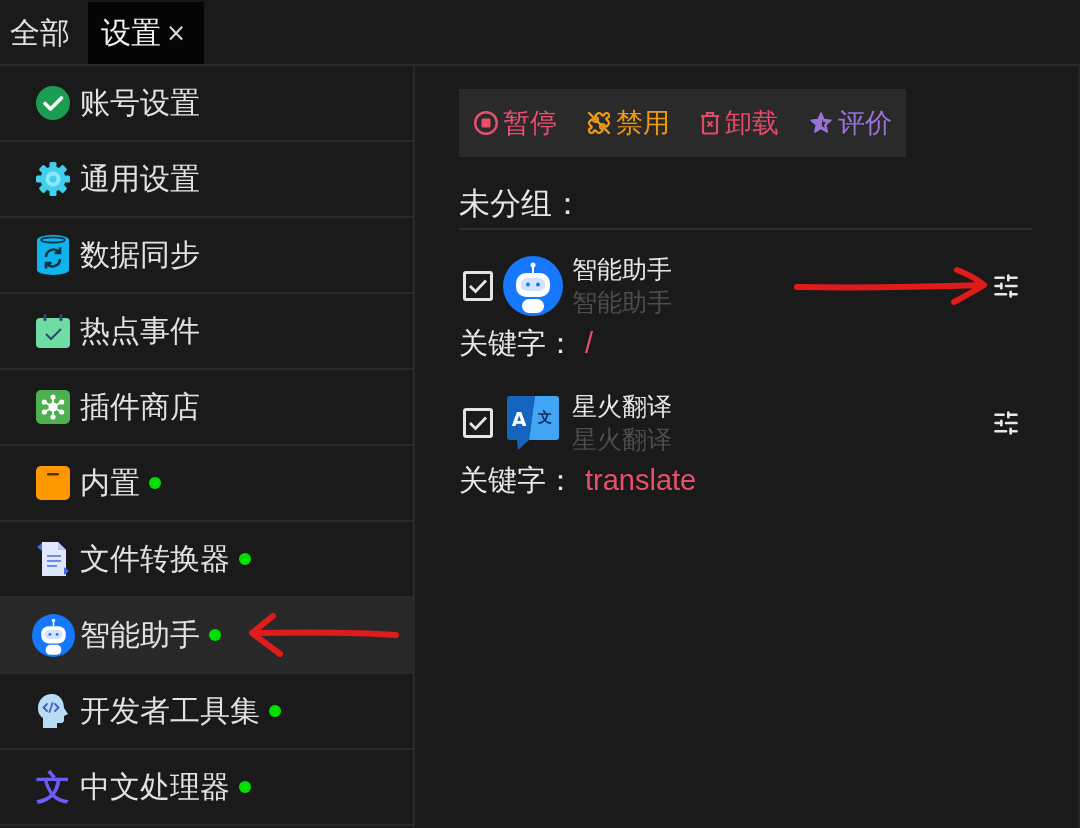 This screenshot has width=1080, height=828. What do you see at coordinates (176, 33) in the screenshot?
I see `tab-close-button: ×` at bounding box center [176, 33].